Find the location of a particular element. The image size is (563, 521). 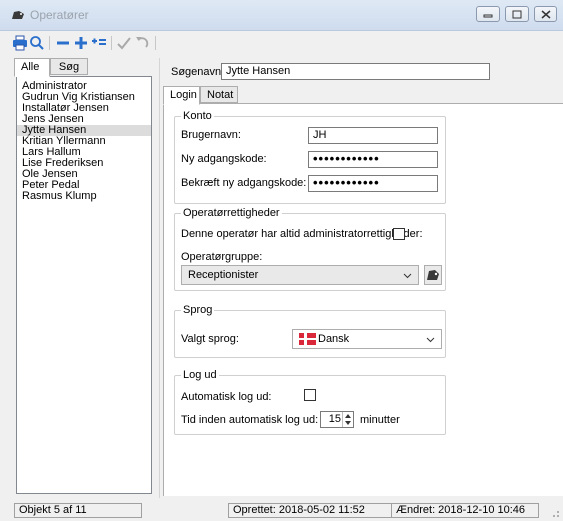

maximize-icon is located at coordinates (517, 14).